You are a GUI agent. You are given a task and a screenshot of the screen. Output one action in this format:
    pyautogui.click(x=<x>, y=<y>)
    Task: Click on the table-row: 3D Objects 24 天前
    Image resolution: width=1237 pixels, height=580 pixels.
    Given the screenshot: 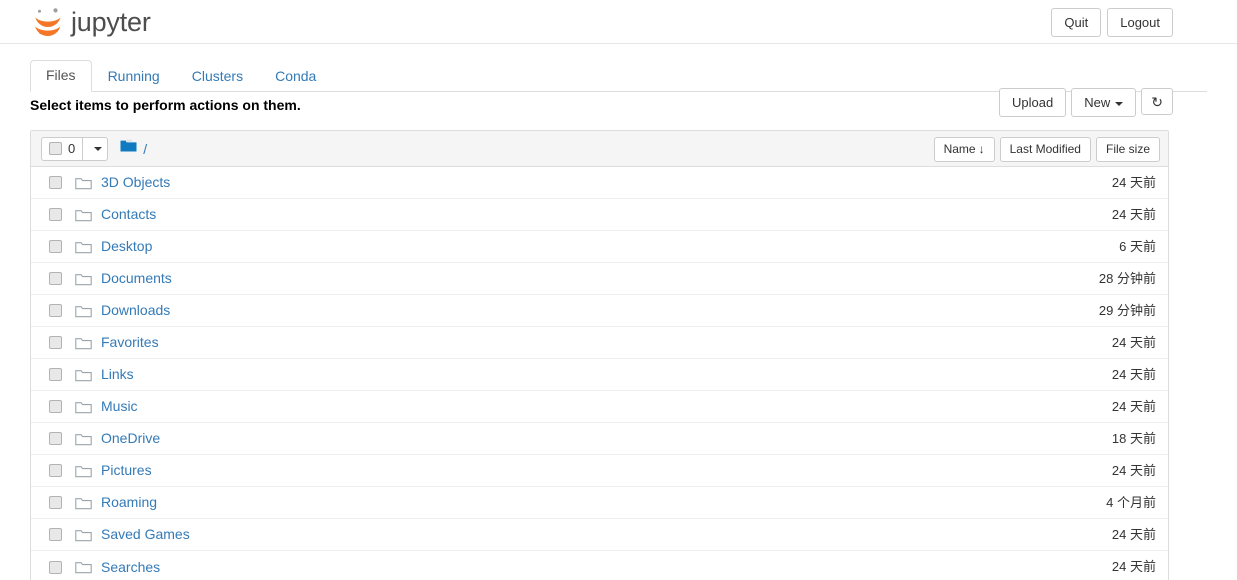 What is the action you would take?
    pyautogui.click(x=599, y=183)
    